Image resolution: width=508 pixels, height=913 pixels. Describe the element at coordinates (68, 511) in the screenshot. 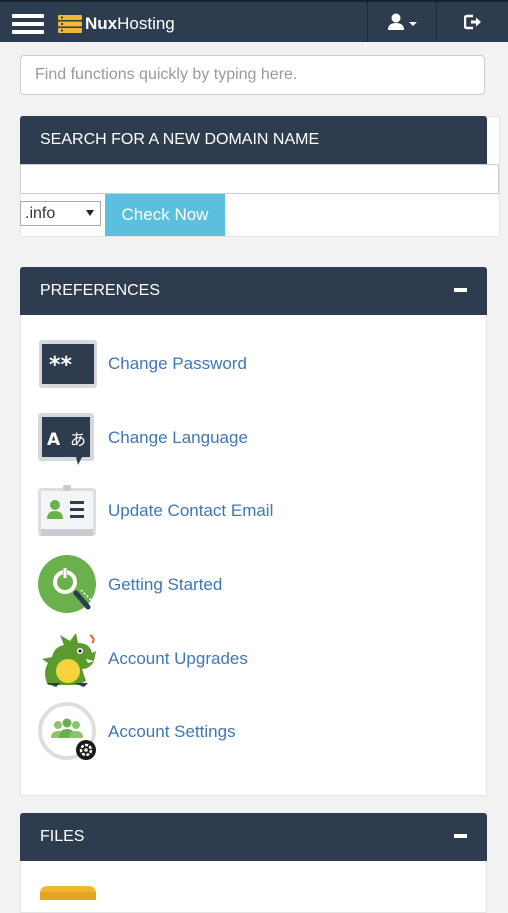

I see `contact-card-icon` at that location.